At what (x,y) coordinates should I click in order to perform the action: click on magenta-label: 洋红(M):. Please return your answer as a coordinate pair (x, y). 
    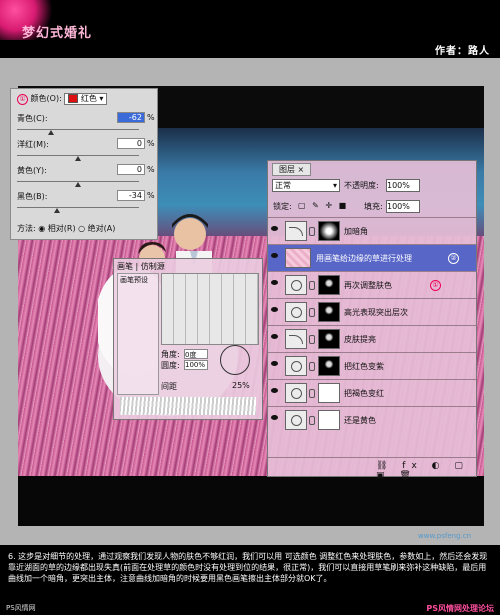
    Looking at the image, I should click on (33, 144).